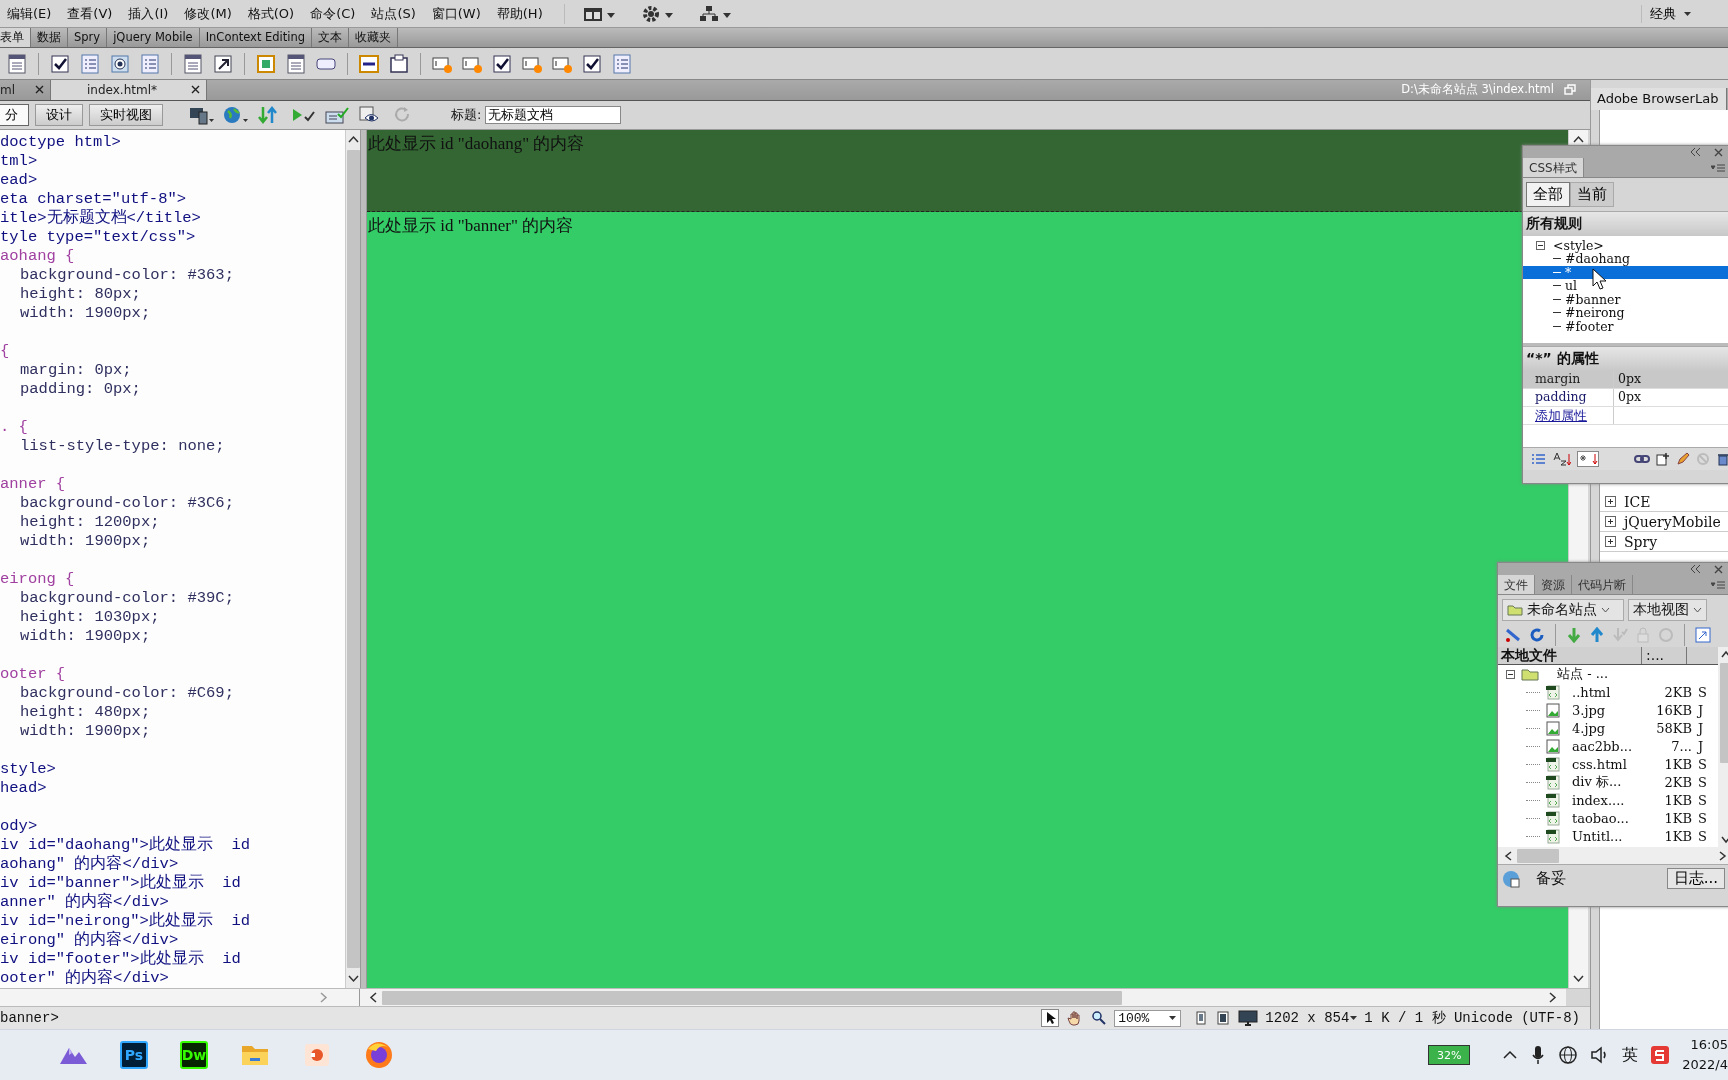  What do you see at coordinates (331, 37) in the screenshot?
I see `insert-tab: 文本` at bounding box center [331, 37].